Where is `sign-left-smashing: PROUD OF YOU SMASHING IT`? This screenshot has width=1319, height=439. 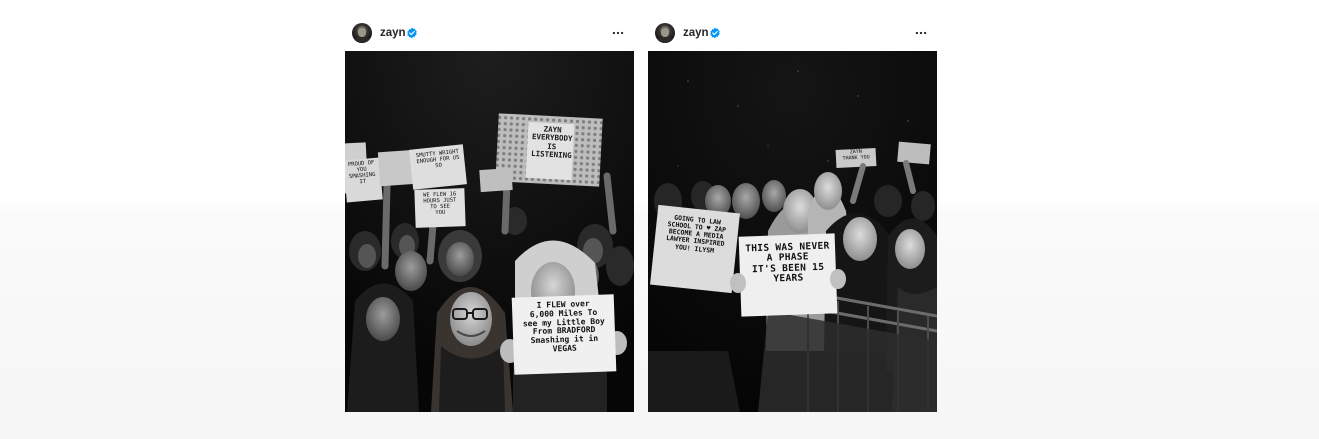 sign-left-smashing: PROUD OF YOU SMASHING IT is located at coordinates (361, 172).